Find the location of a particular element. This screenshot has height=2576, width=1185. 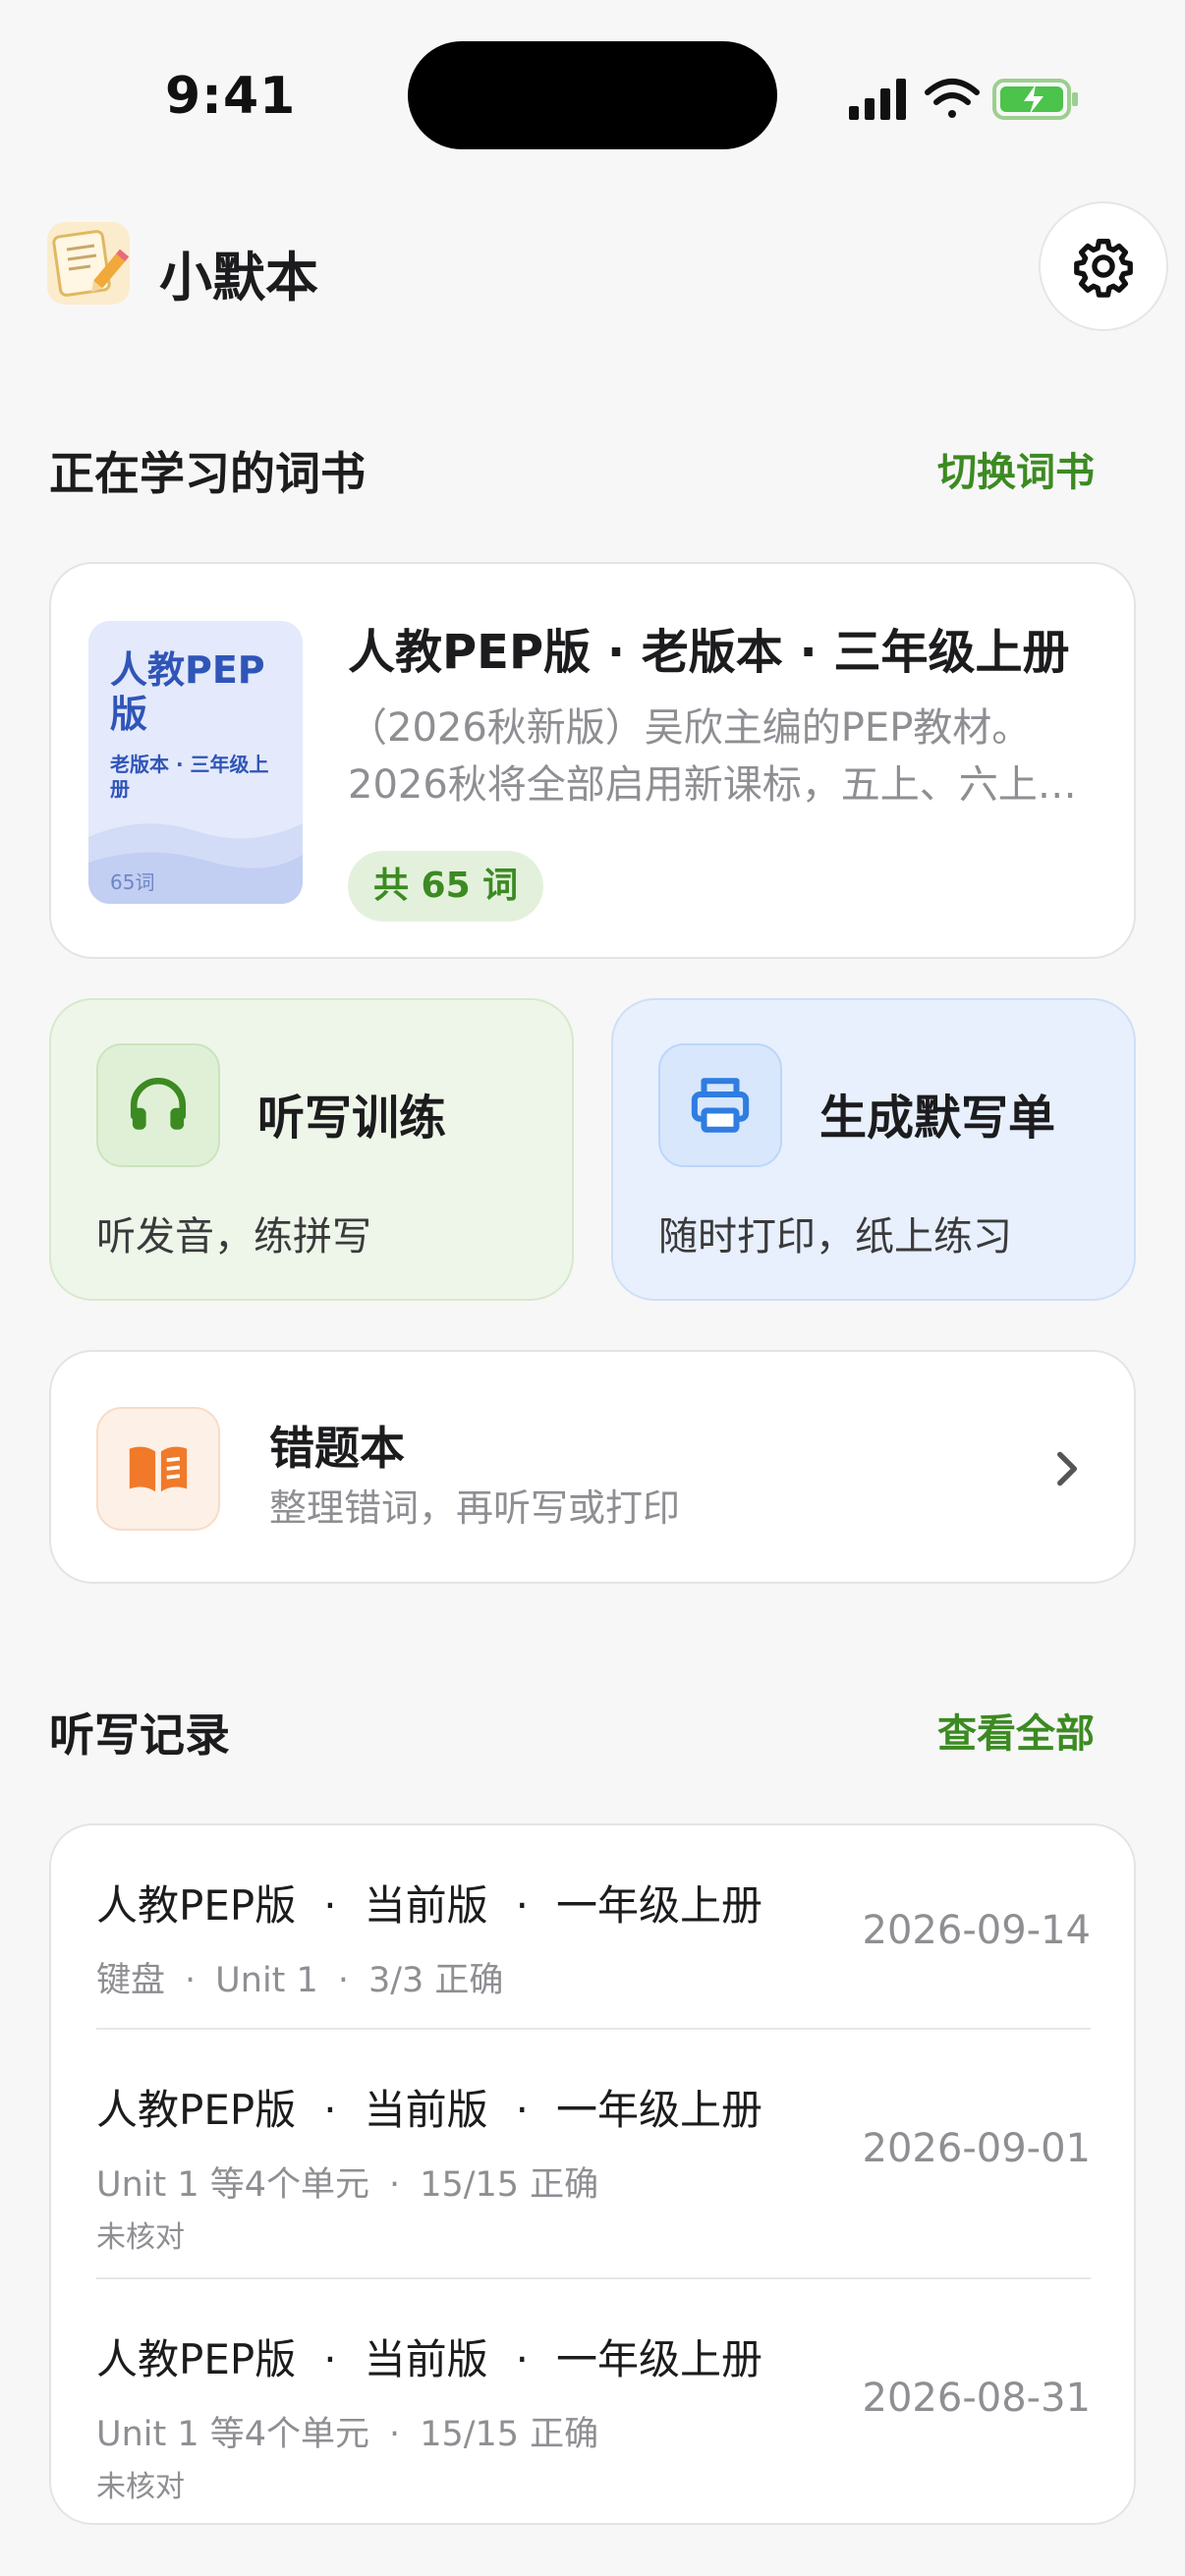

status-icons is located at coordinates (964, 99).